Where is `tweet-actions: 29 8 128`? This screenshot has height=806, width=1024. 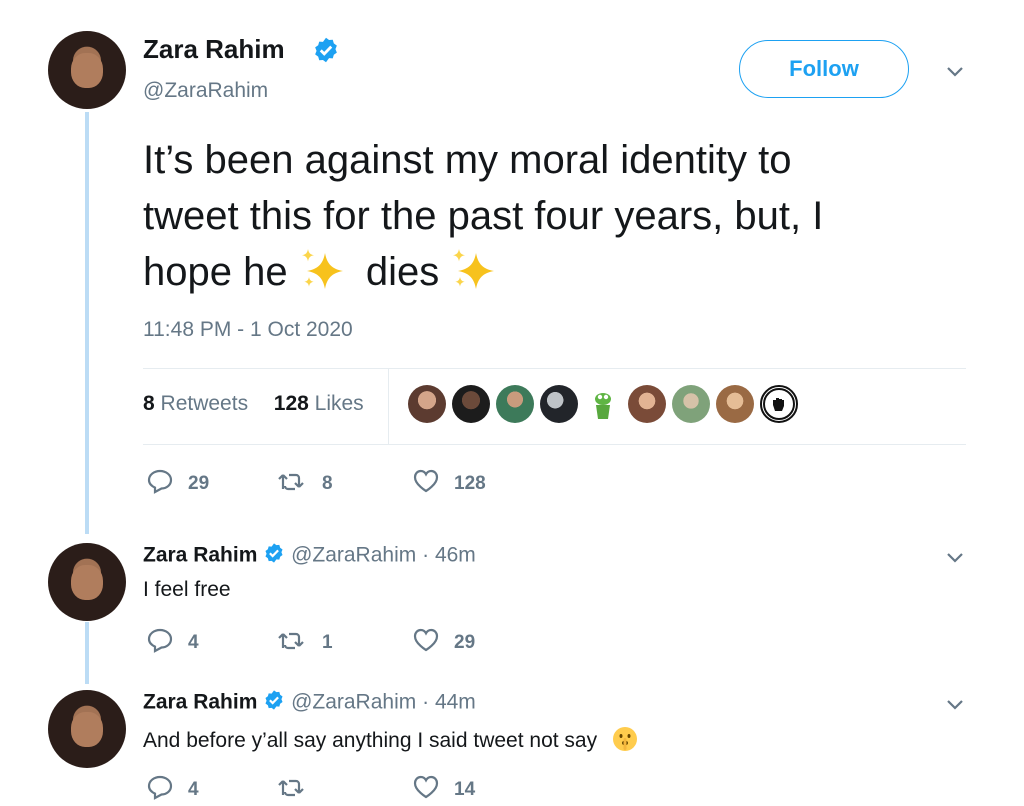 tweet-actions: 29 8 128 is located at coordinates (316, 484).